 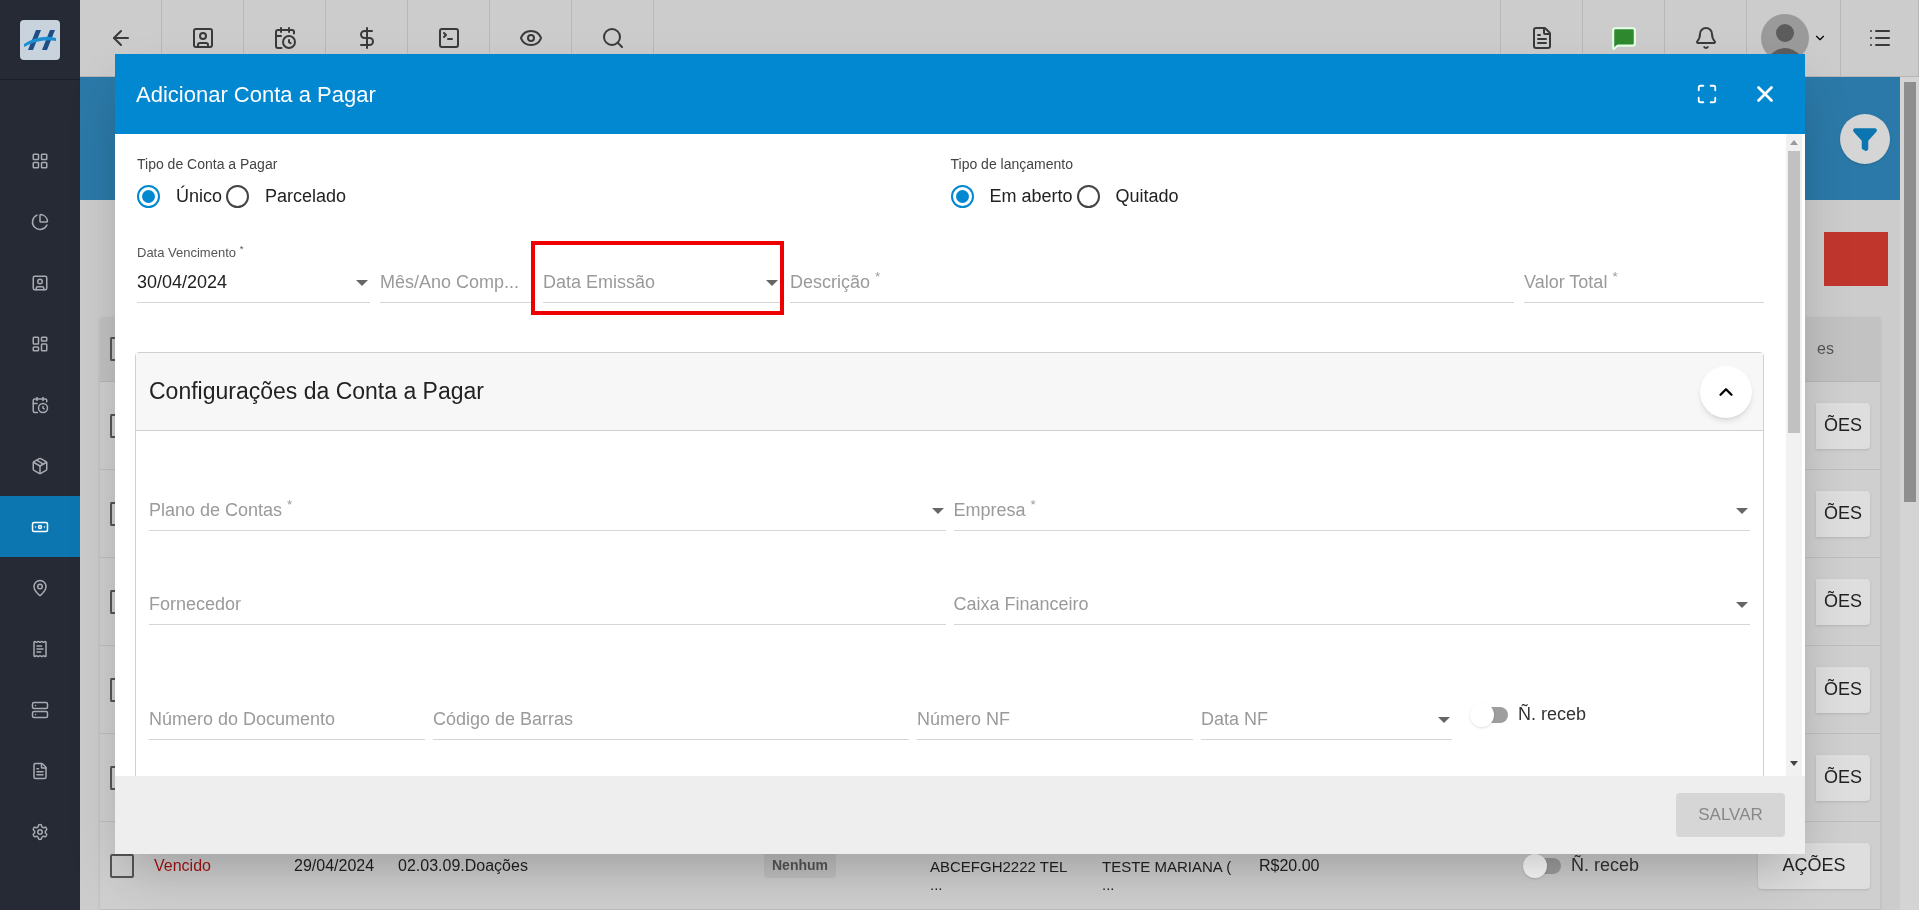 I want to click on grid-icon, so click(x=40, y=160).